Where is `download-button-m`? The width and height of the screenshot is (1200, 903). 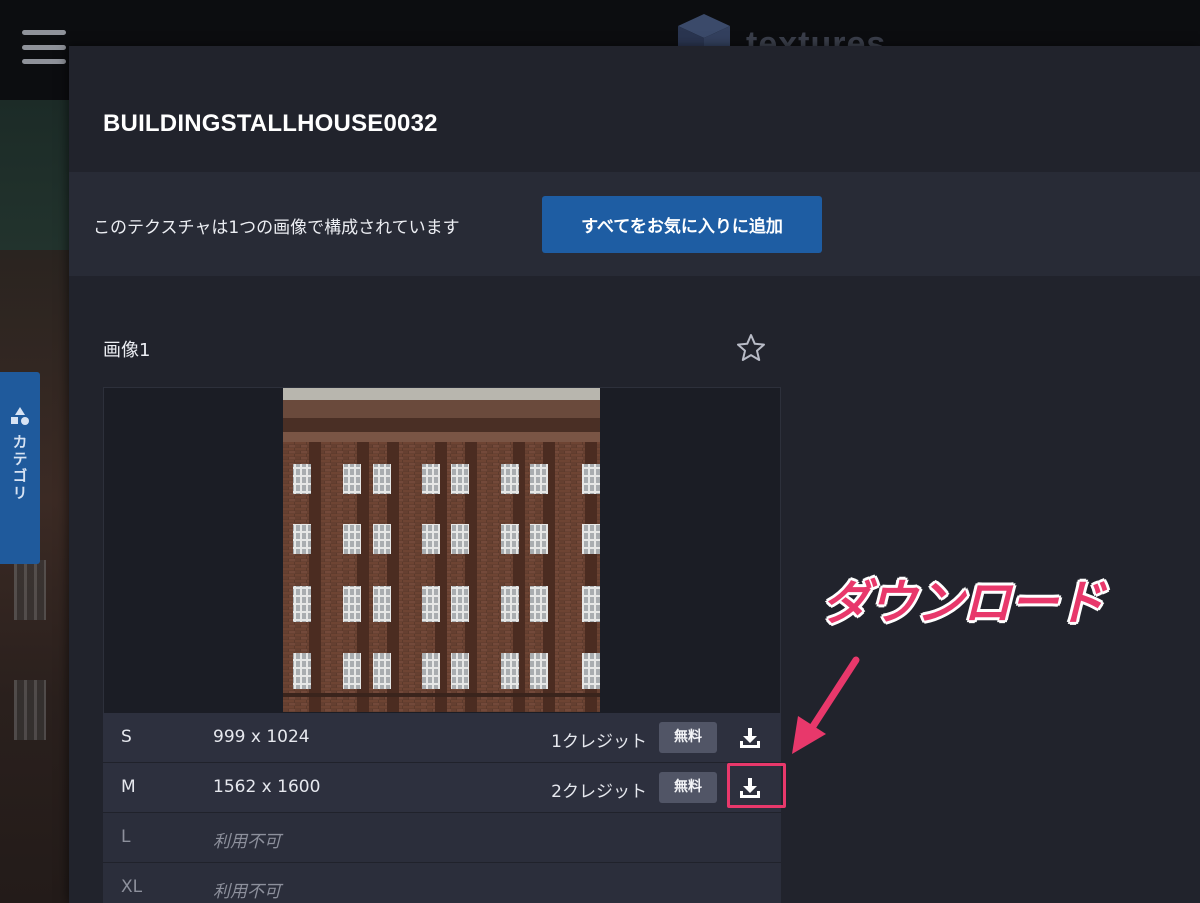 download-button-m is located at coordinates (750, 788).